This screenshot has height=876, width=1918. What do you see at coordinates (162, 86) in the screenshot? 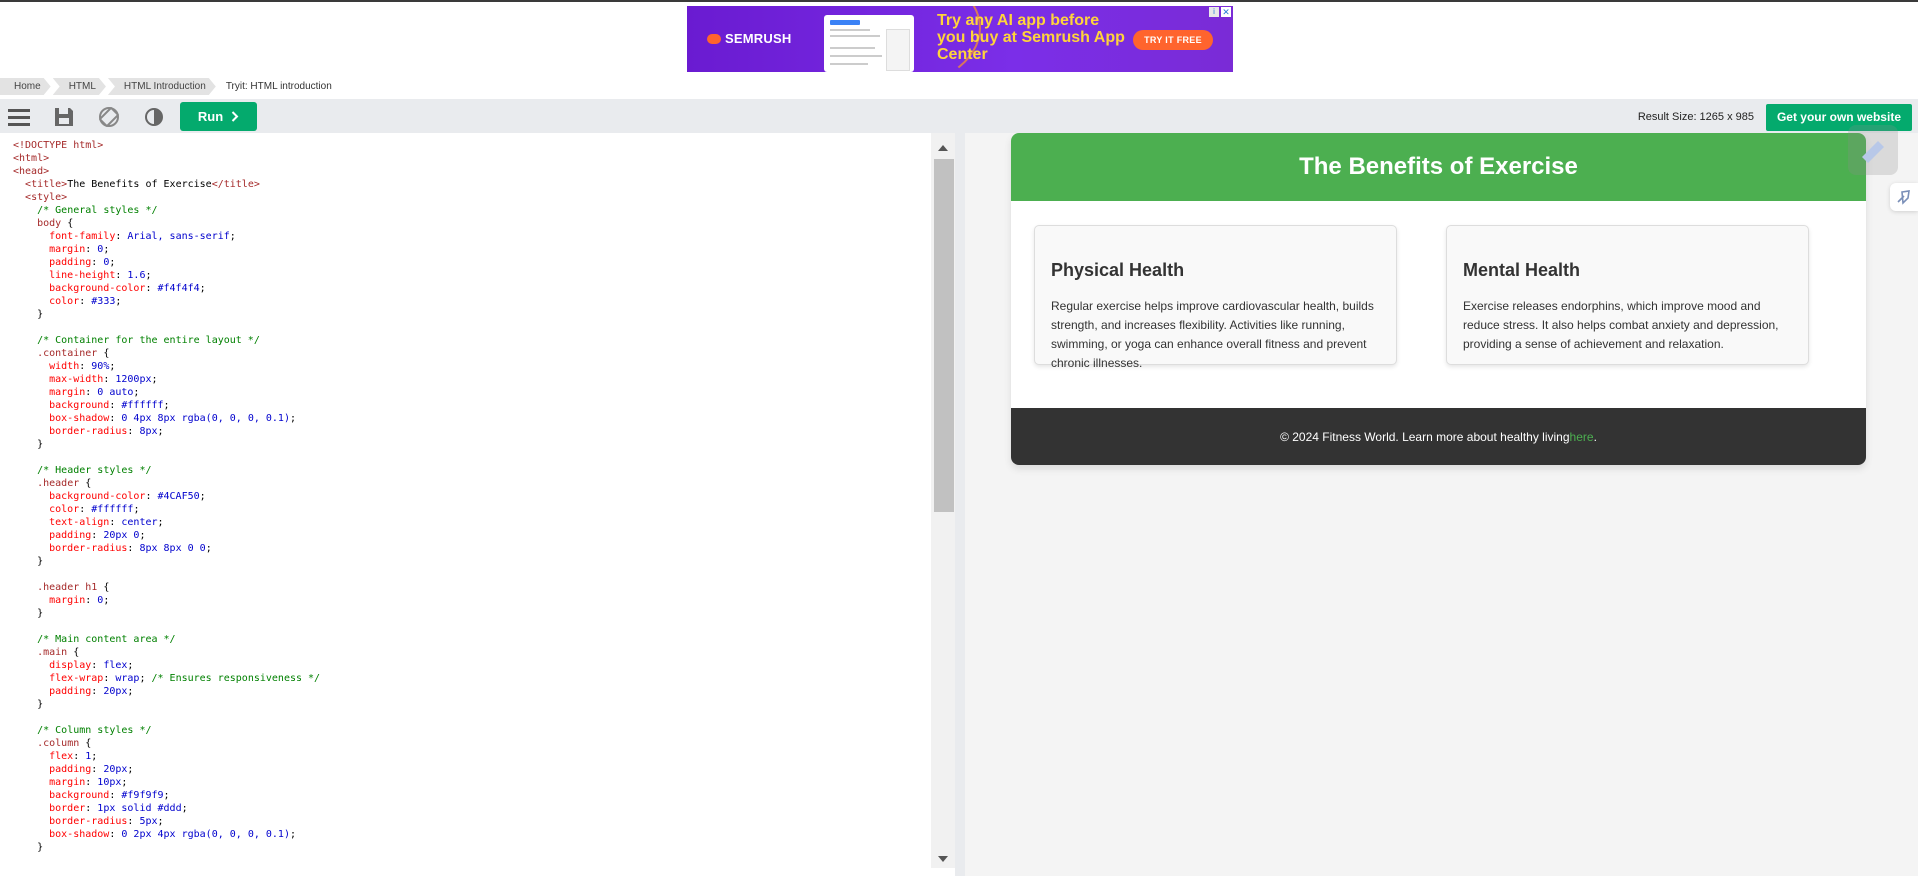
I see `breadcrumb-html-introduction: HTML Introduction` at bounding box center [162, 86].